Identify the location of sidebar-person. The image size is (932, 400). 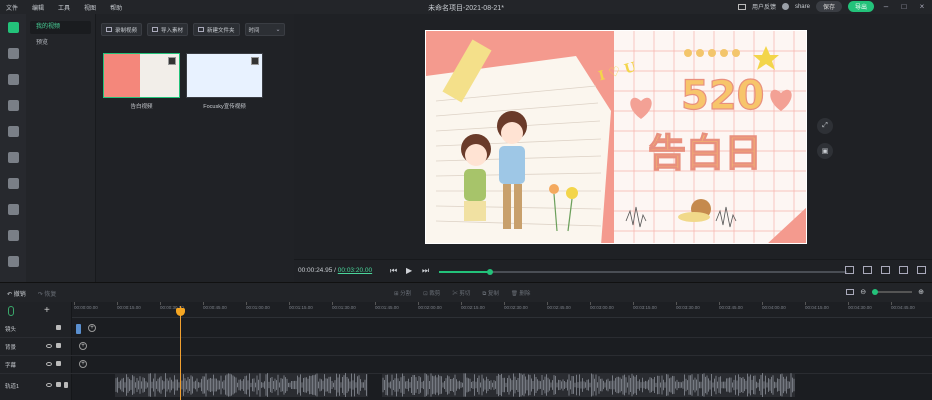
(13, 209).